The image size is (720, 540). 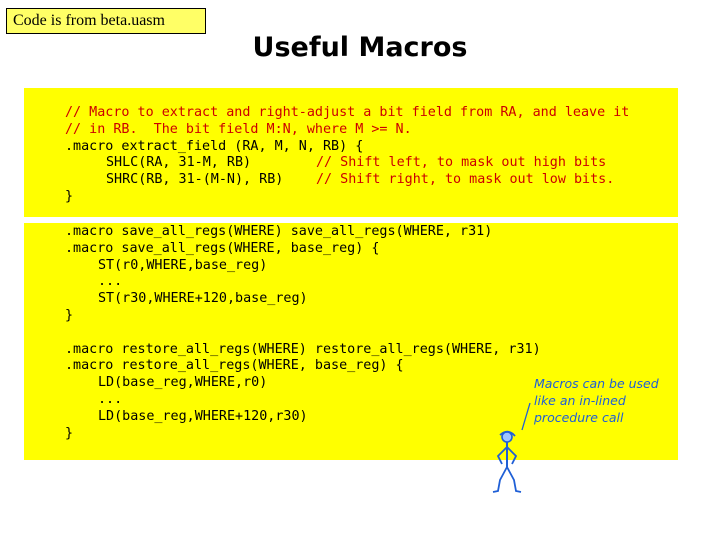 I want to click on stick-figure-icon, so click(x=511, y=447).